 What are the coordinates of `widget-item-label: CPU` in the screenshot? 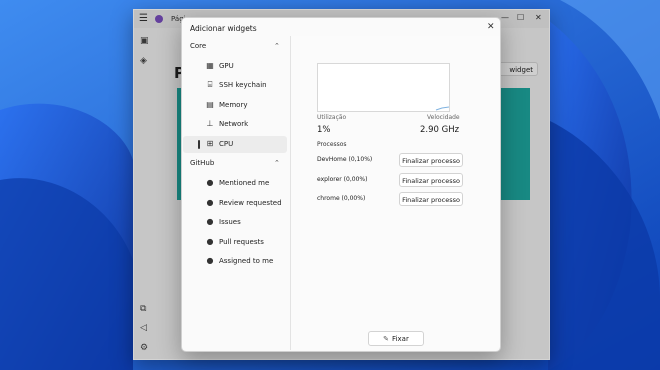 It's located at (226, 144).